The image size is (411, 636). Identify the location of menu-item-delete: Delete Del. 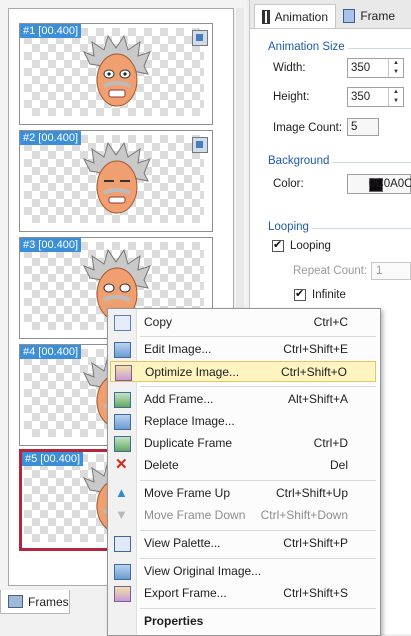
(243, 465).